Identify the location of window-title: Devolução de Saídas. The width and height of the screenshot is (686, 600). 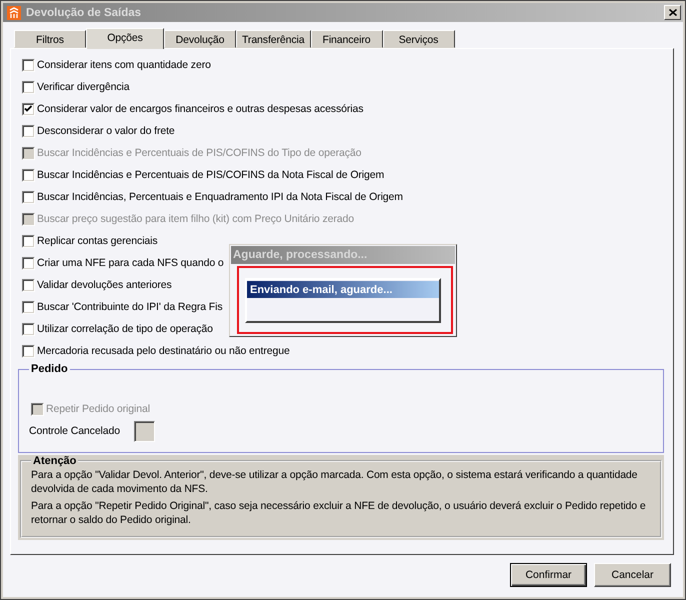
(84, 12).